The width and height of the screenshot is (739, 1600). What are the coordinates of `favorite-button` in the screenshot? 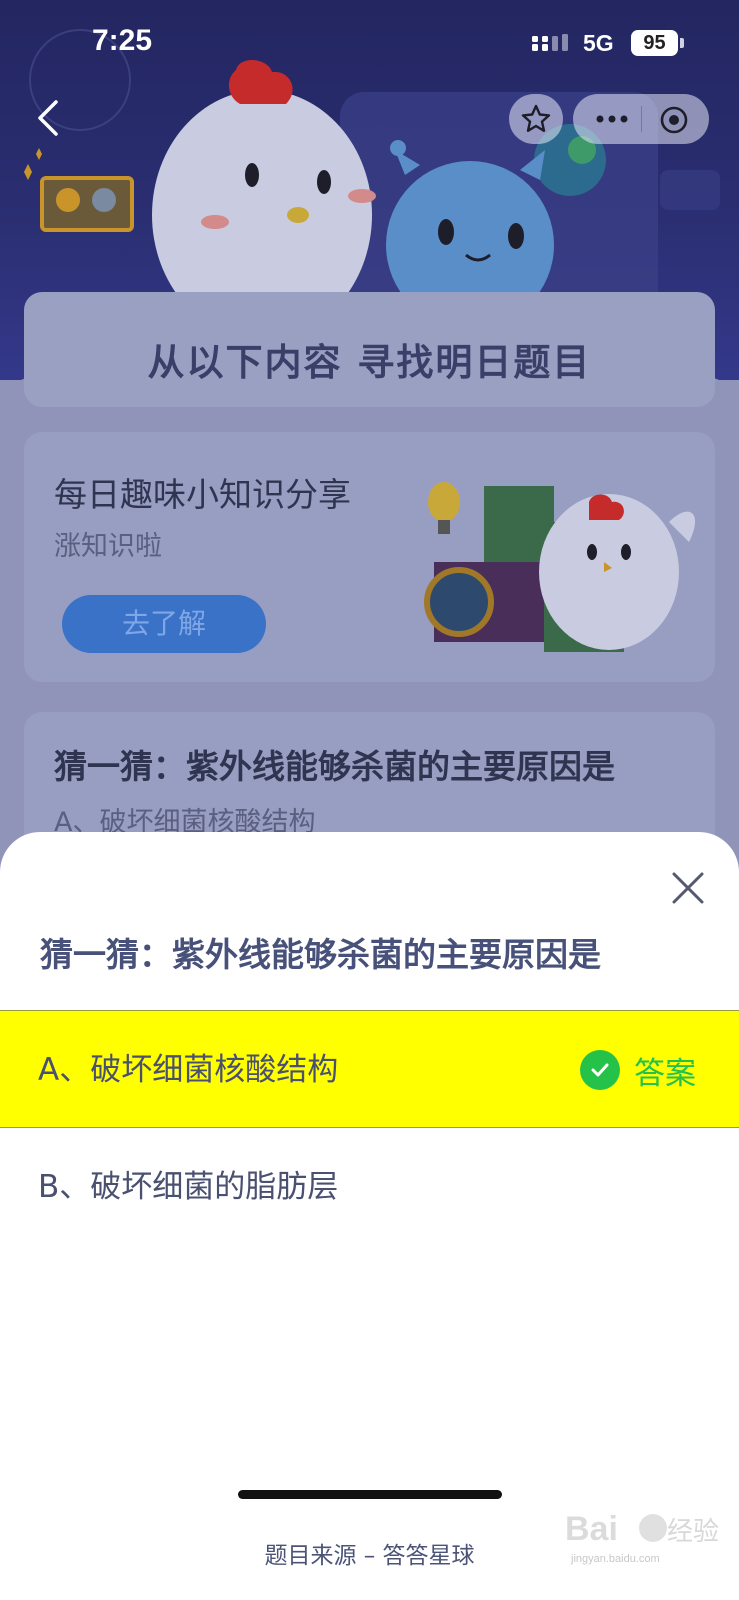 It's located at (536, 119).